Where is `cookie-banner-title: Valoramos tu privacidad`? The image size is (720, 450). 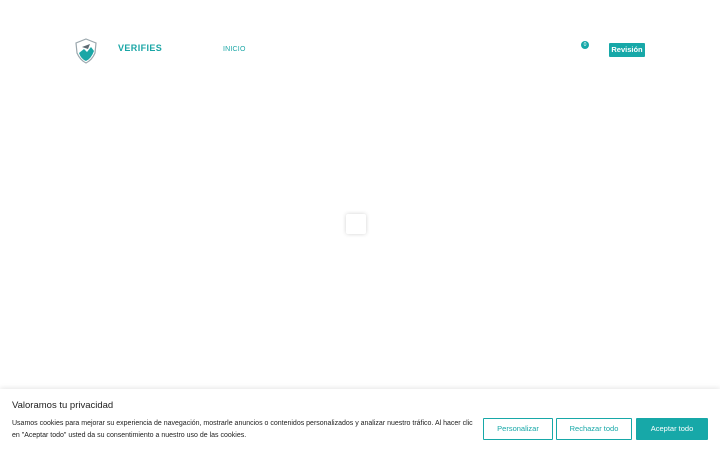
cookie-banner-title: Valoramos tu privacidad is located at coordinates (63, 405).